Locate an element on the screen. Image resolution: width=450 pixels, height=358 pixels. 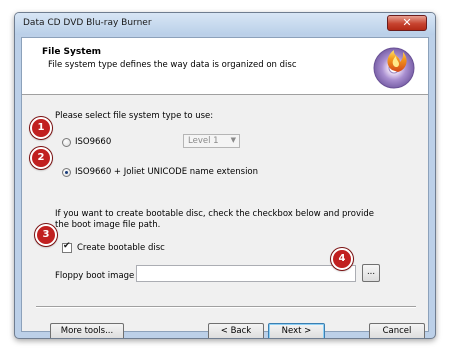
iso9660-radio is located at coordinates (66, 142).